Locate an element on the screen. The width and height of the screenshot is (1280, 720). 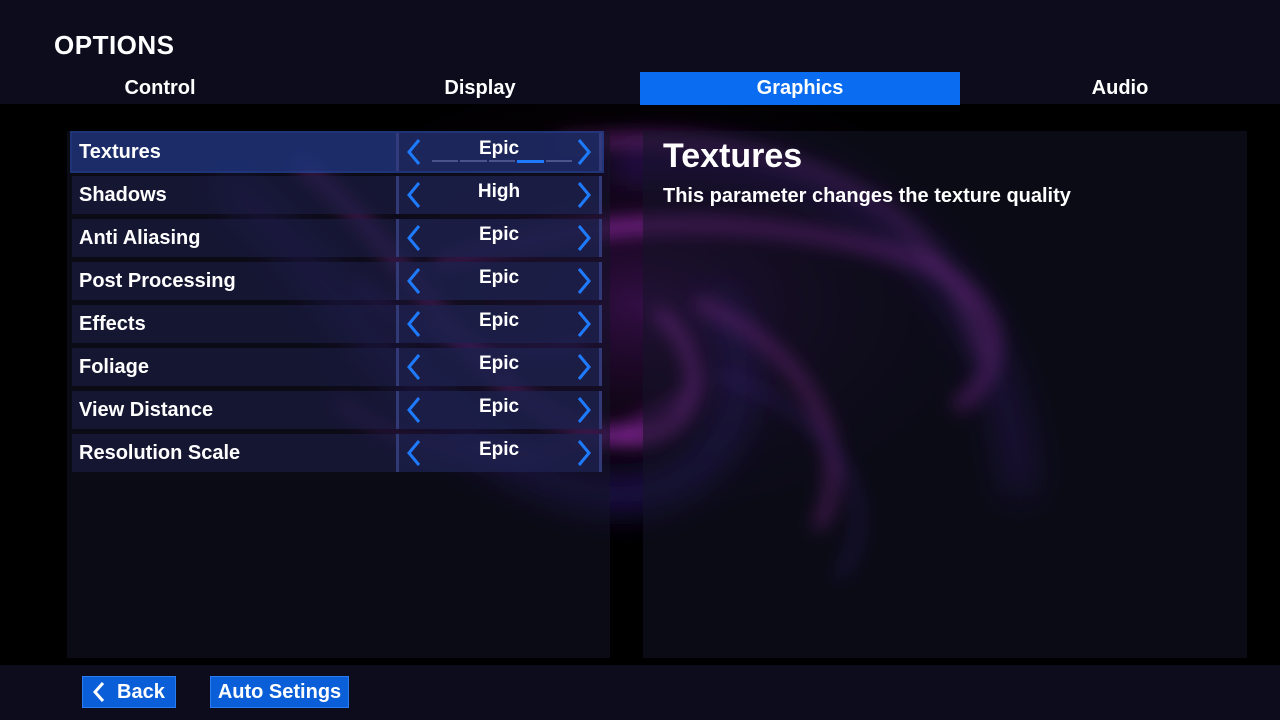
page-title: OPTIONS is located at coordinates (114, 45).